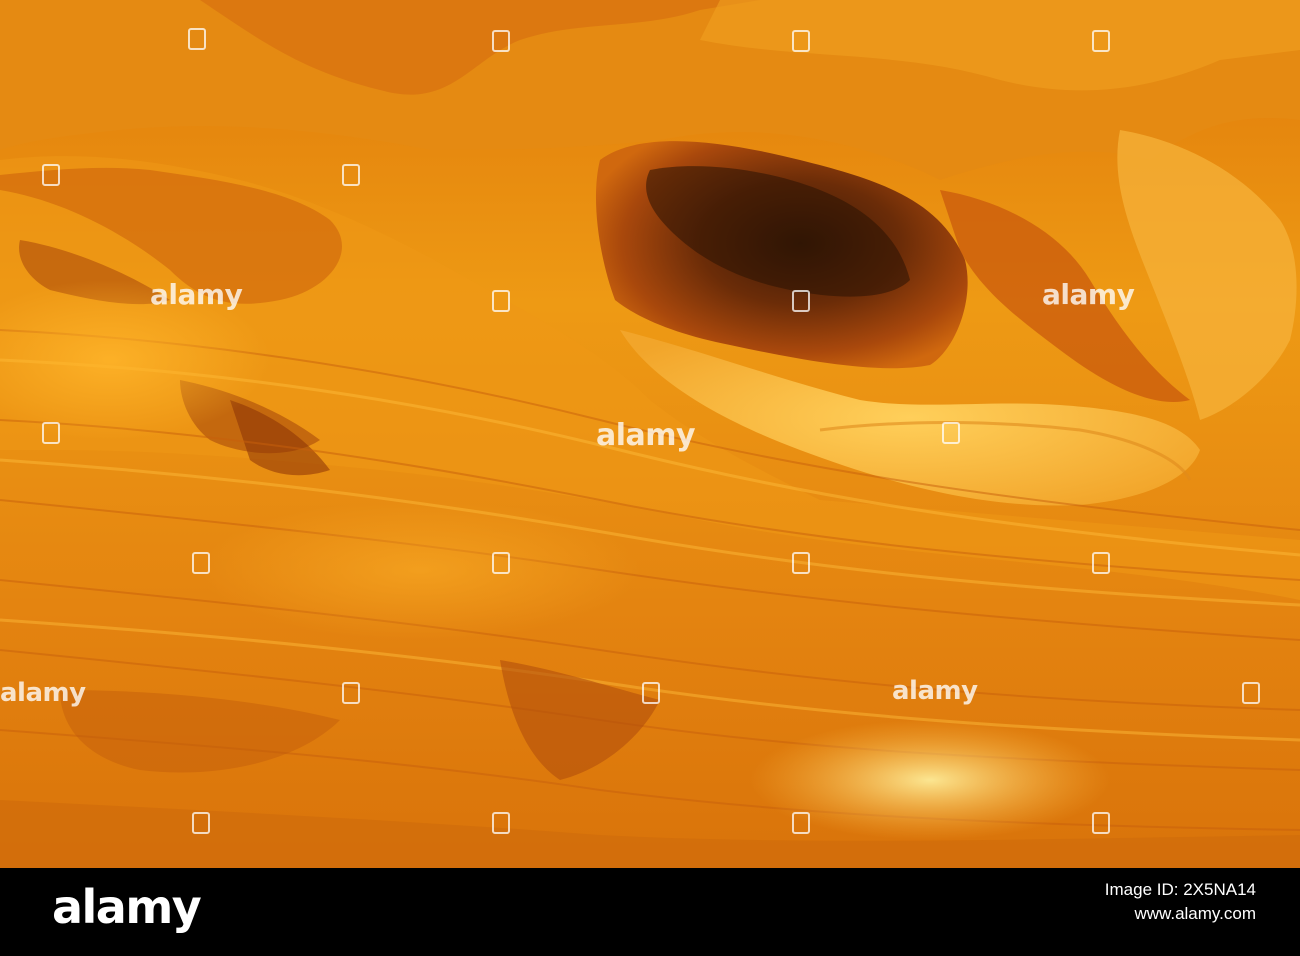  Describe the element at coordinates (127, 907) in the screenshot. I see `alamy-logo: alamy` at that location.